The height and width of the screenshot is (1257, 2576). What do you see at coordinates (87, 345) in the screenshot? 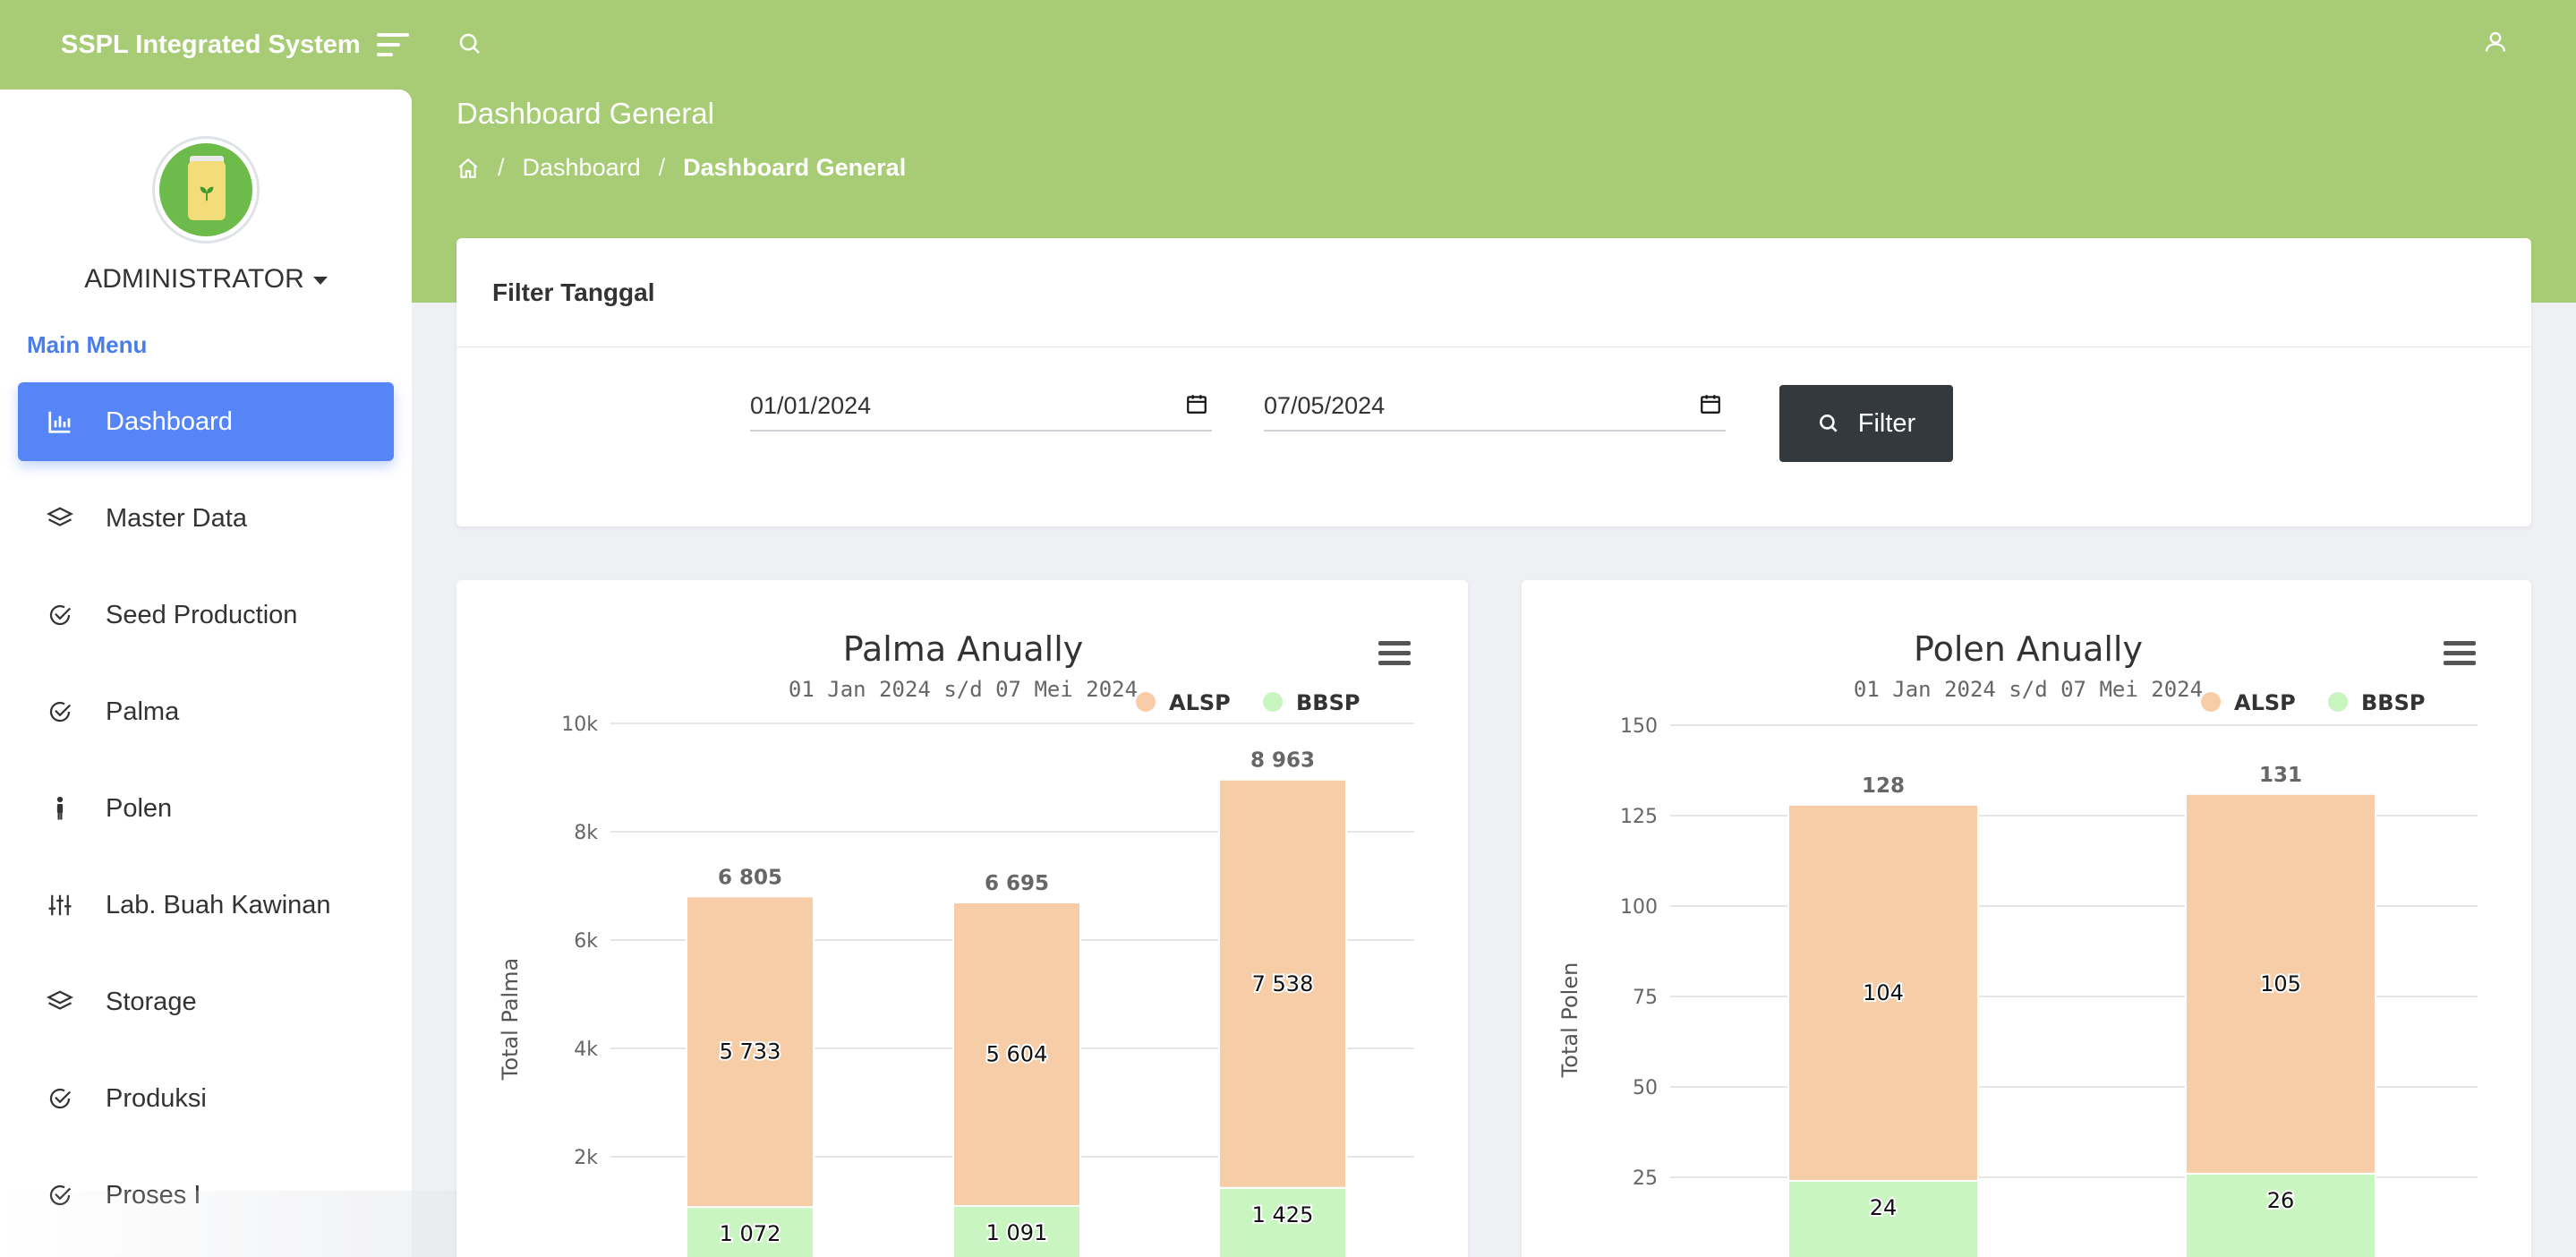
I see `menu-title: Main Menu` at bounding box center [87, 345].